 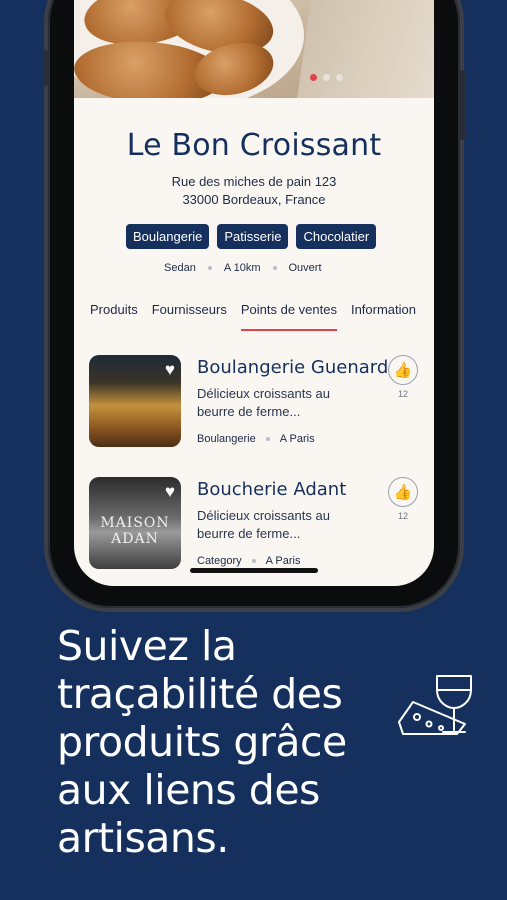 What do you see at coordinates (135, 401) in the screenshot?
I see `shop-thumbnail: ♥` at bounding box center [135, 401].